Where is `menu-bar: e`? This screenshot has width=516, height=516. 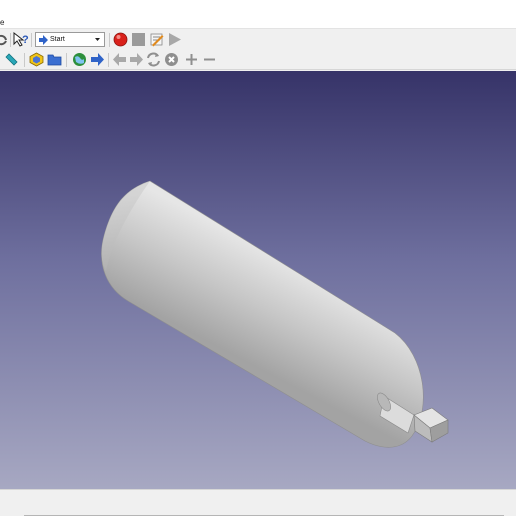 menu-bar: e is located at coordinates (258, 14).